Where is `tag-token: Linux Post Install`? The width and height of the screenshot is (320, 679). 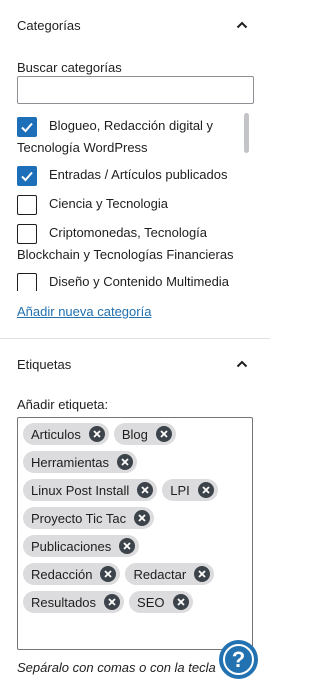 tag-token: Linux Post Install is located at coordinates (90, 490).